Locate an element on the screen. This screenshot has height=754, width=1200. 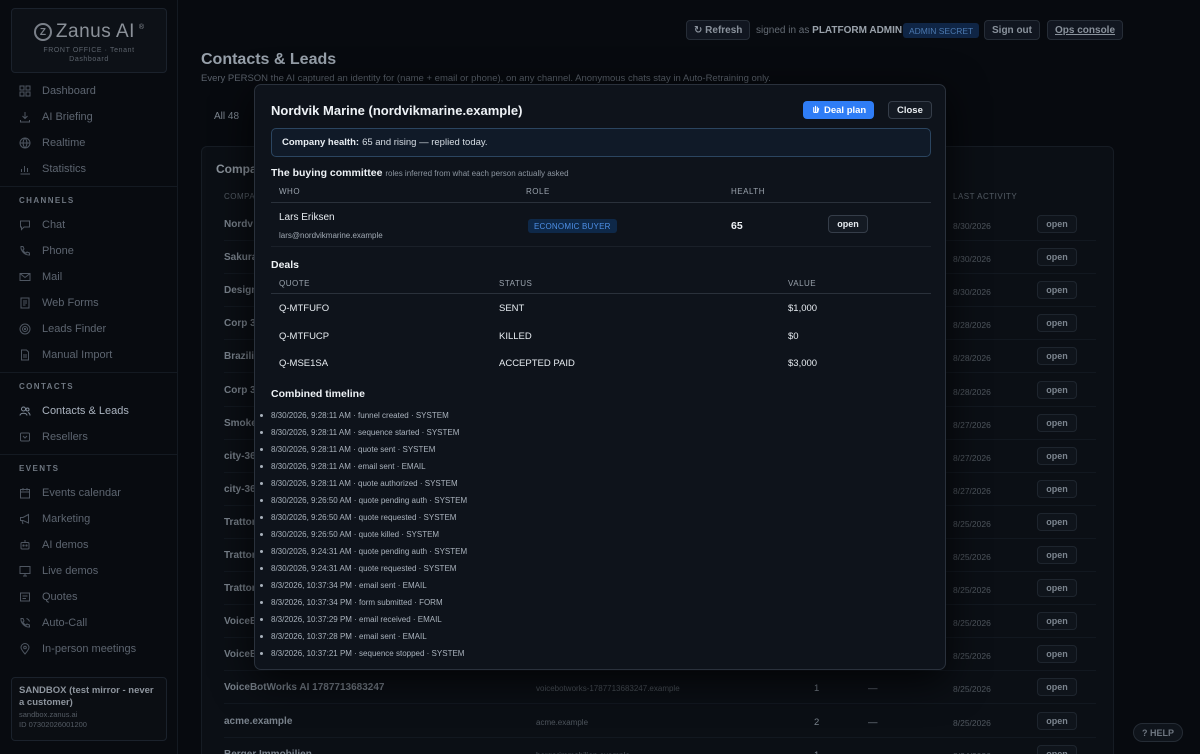
sidebar-item-label: Mail is located at coordinates (52, 277).